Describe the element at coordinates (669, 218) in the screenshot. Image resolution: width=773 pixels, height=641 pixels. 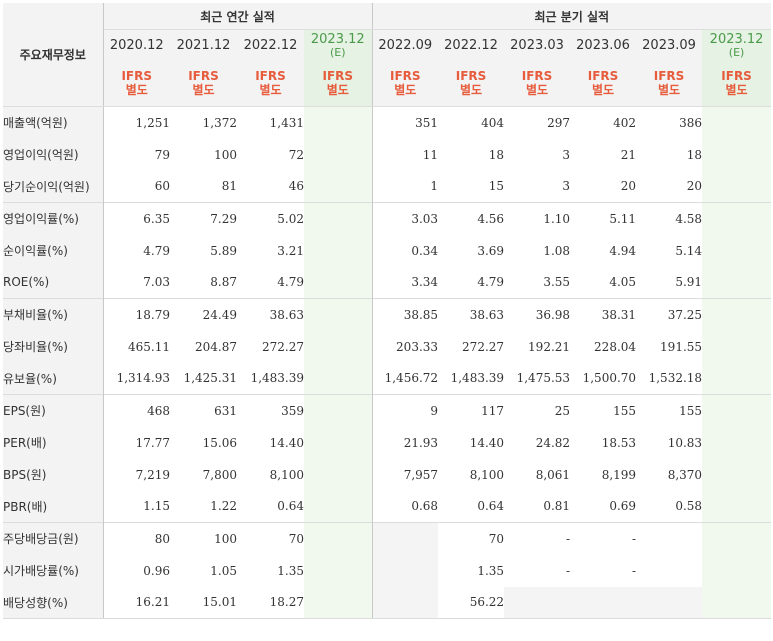
I see `quarterly-value-cell: 4.58` at that location.